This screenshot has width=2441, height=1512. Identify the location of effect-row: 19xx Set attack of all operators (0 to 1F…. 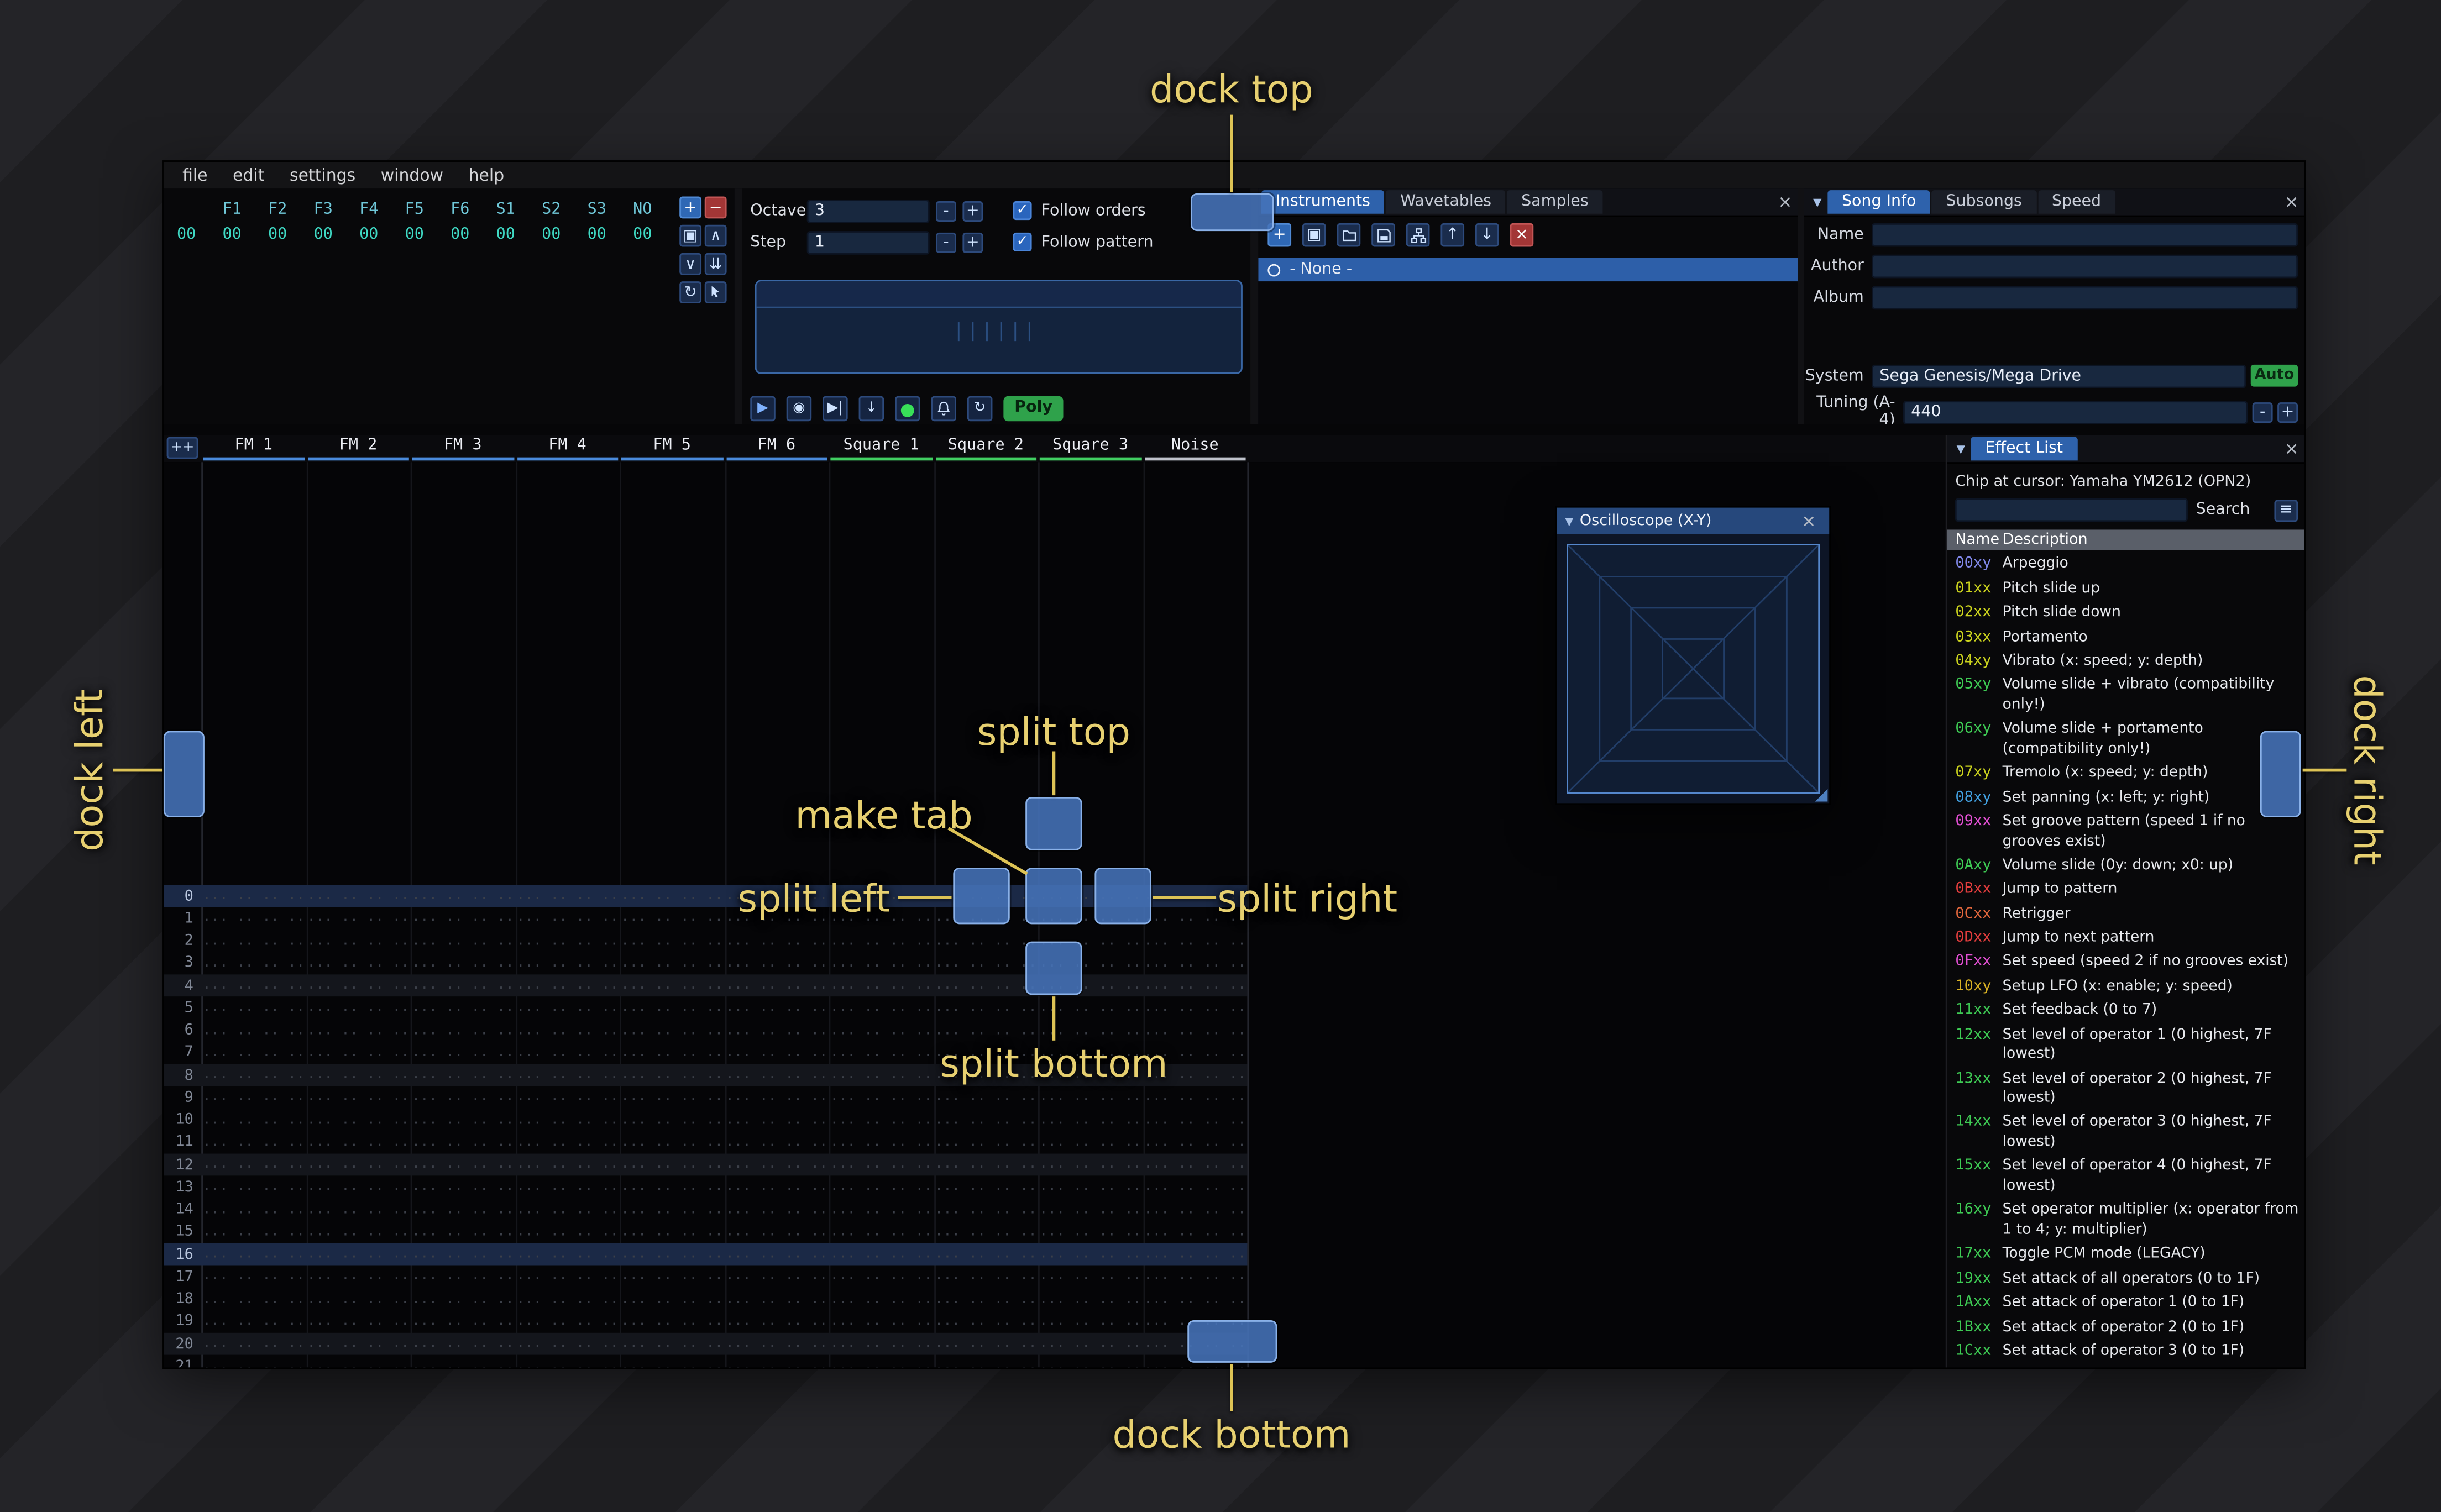
(2125, 1279).